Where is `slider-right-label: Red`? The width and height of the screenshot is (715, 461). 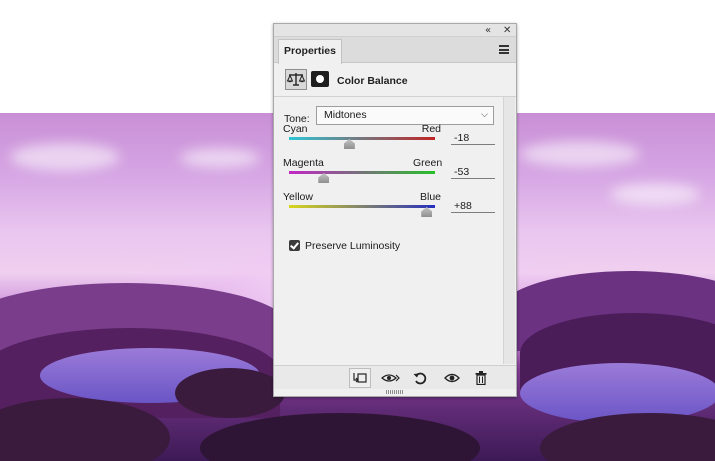 slider-right-label: Red is located at coordinates (431, 129).